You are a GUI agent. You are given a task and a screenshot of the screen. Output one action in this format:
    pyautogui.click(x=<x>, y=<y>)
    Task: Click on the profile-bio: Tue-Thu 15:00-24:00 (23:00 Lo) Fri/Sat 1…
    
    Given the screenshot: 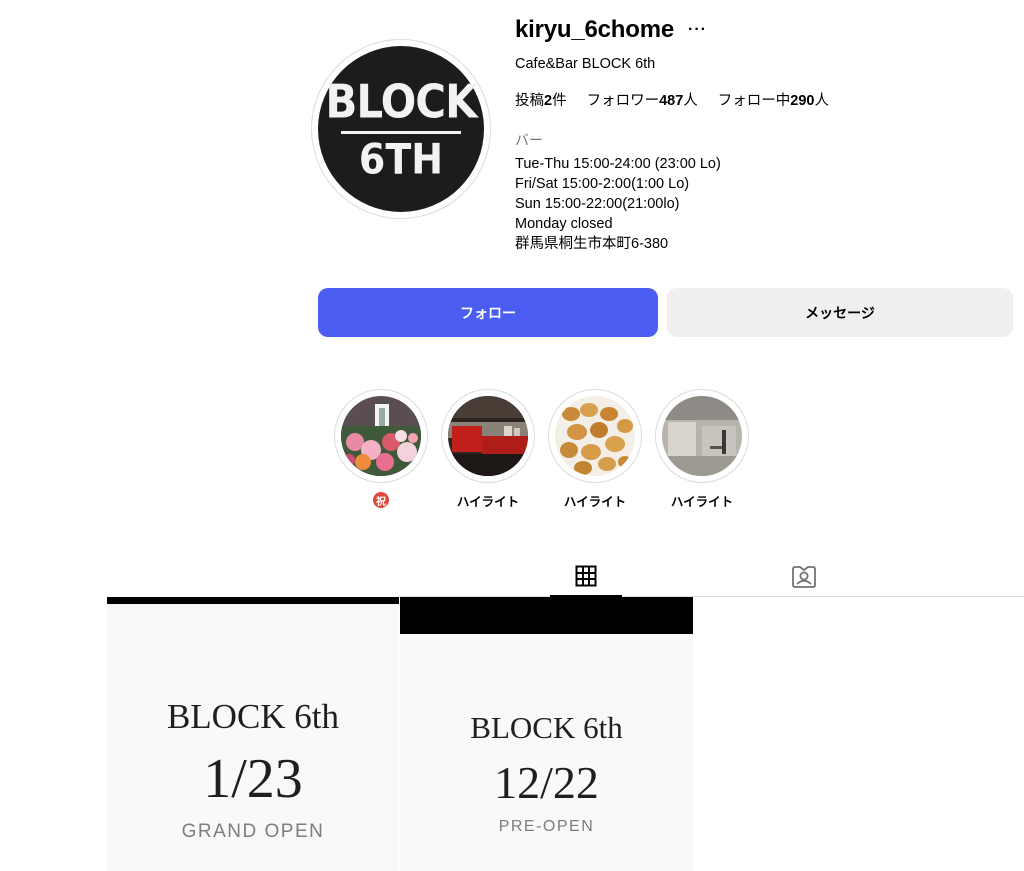 What is the action you would take?
    pyautogui.click(x=618, y=204)
    